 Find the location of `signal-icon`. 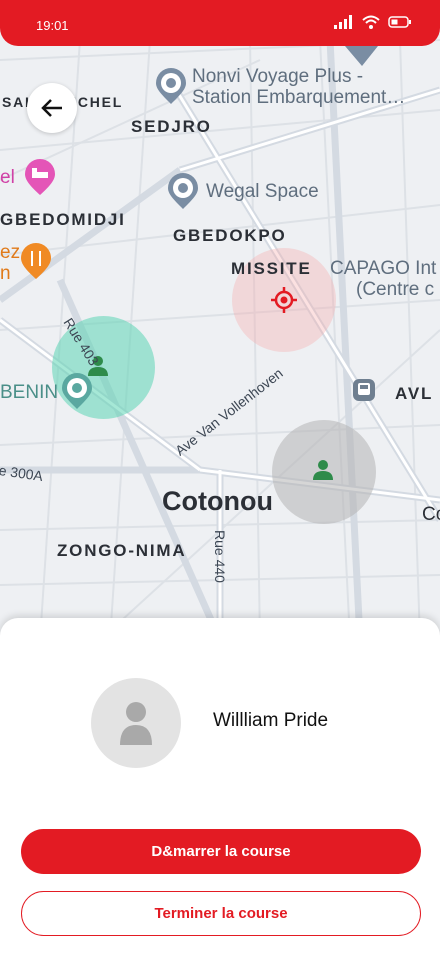

signal-icon is located at coordinates (343, 22).